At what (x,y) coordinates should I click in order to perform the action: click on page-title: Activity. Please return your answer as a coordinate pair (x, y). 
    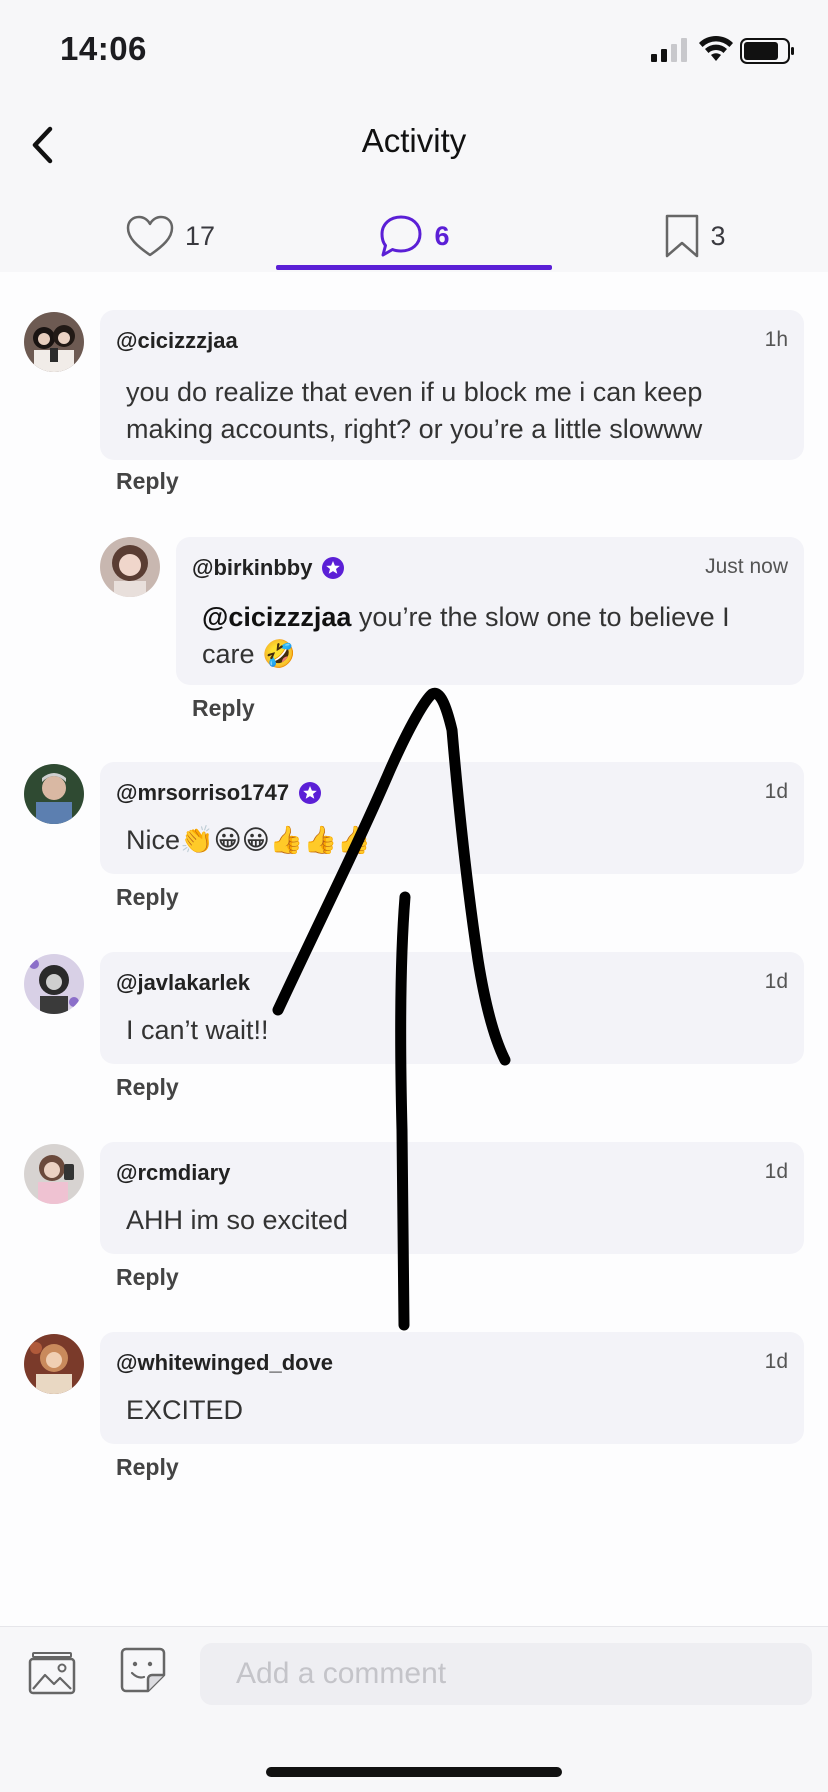
    Looking at the image, I should click on (414, 140).